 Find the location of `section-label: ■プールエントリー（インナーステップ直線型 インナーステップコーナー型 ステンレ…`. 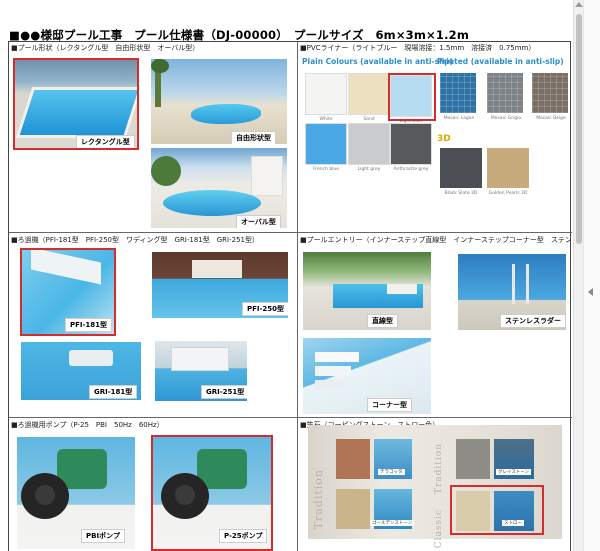

section-label: ■プールエントリー（インナーステップ直線型 インナーステップコーナー型 ステンレ… is located at coordinates (435, 240).